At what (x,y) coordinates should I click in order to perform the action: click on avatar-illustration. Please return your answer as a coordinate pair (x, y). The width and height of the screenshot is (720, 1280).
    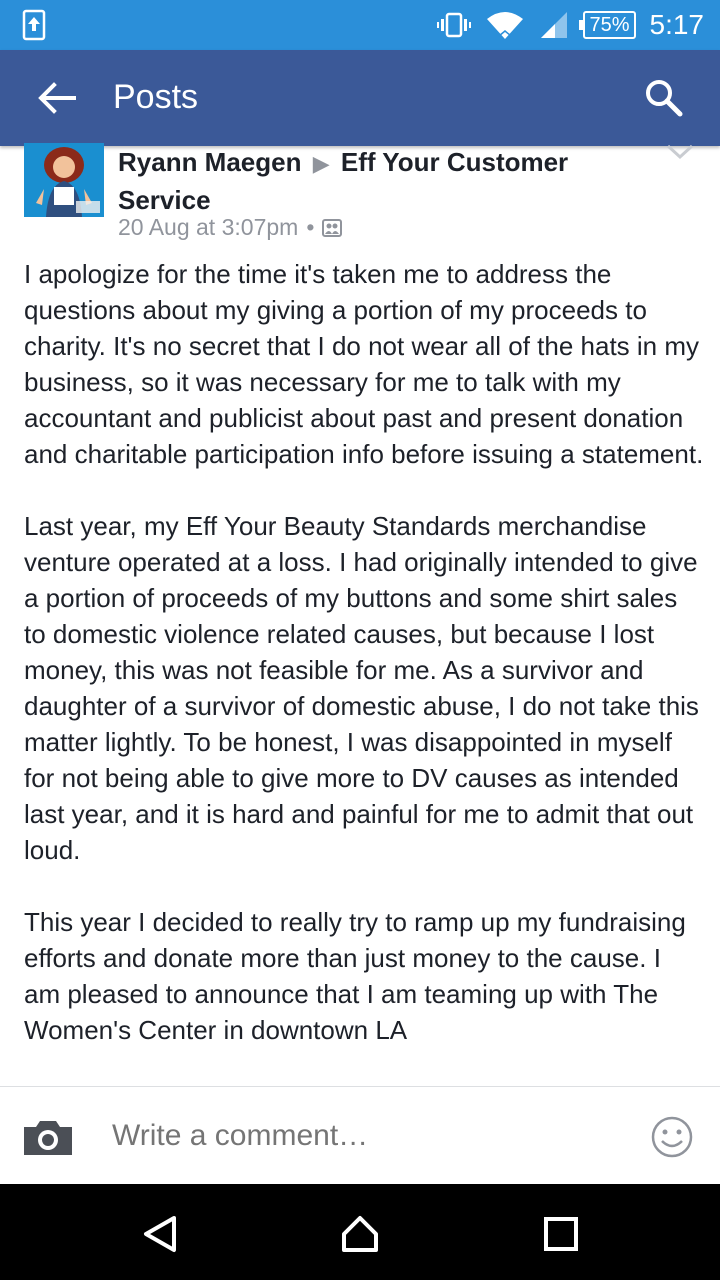
    Looking at the image, I should click on (64, 180).